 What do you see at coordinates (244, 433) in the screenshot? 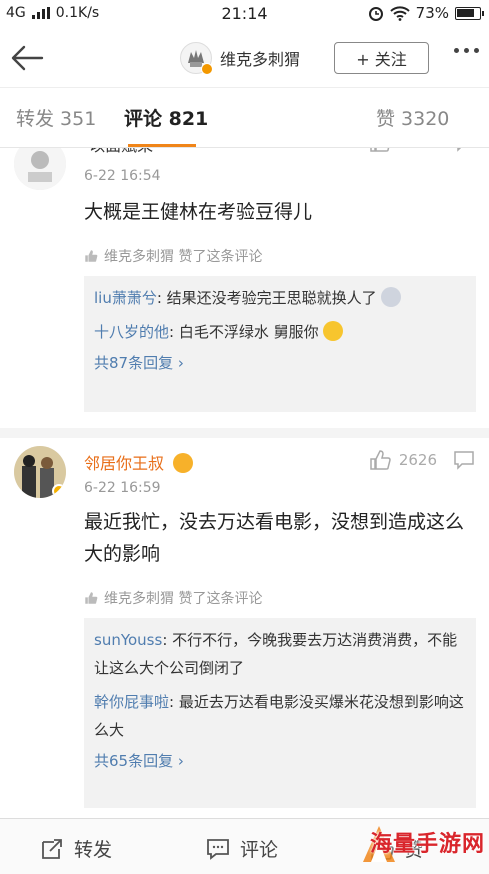
I see `divider` at bounding box center [244, 433].